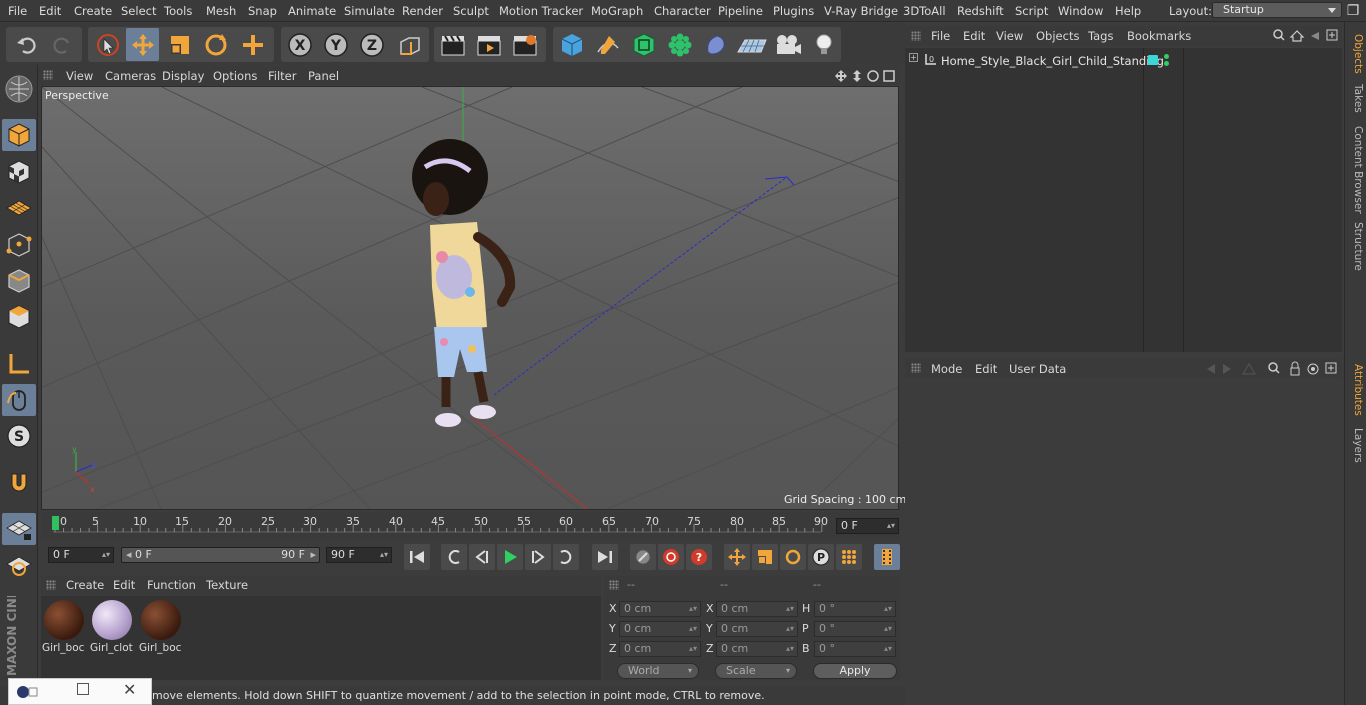  What do you see at coordinates (757, 609) in the screenshot?
I see `size-x-field: 0 cm ▴▾` at bounding box center [757, 609].